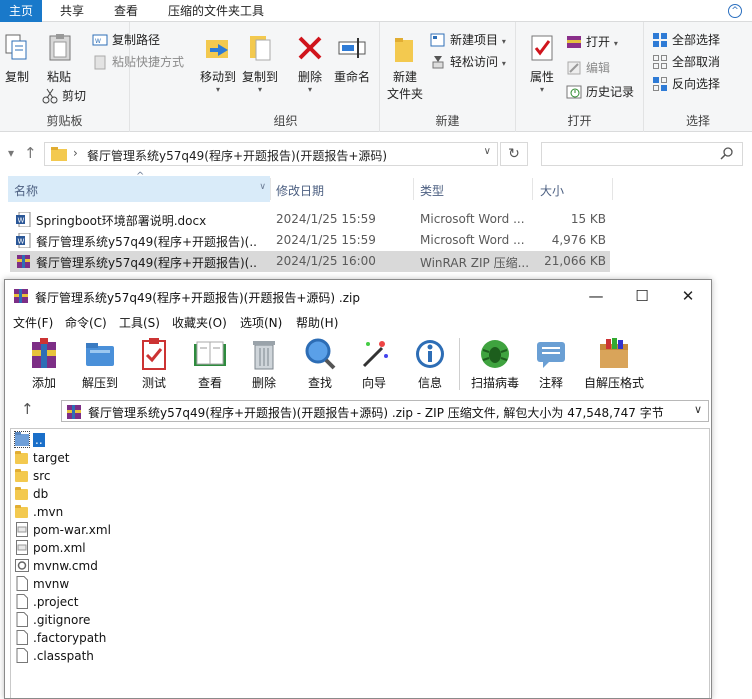 This screenshot has width=752, height=699. Describe the element at coordinates (438, 40) in the screenshot. I see `new-item-icon` at that location.